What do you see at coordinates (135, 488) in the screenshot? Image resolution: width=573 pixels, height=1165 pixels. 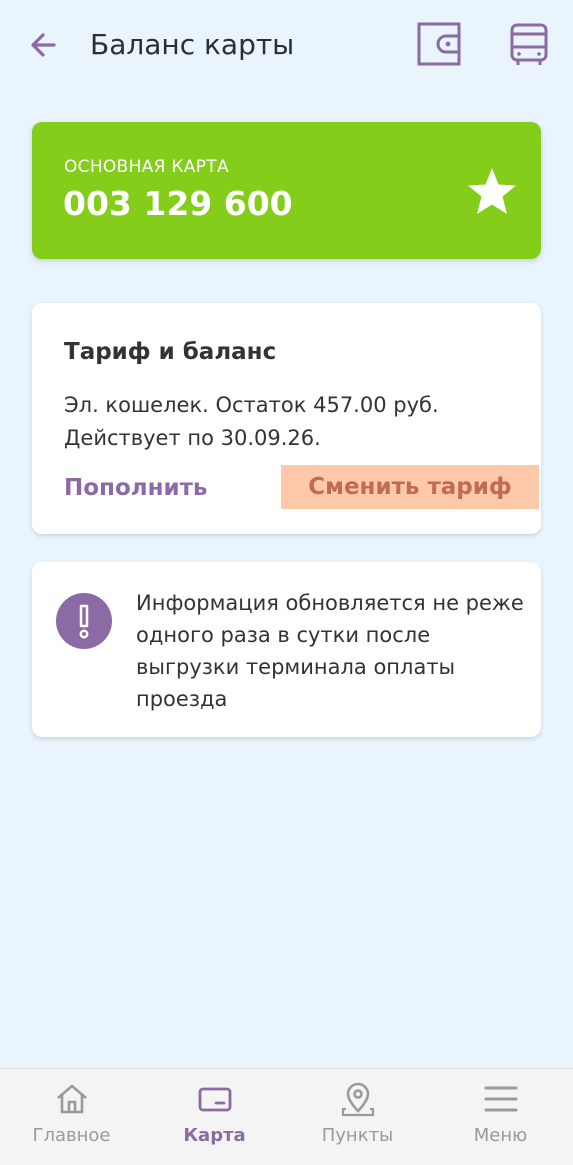 I see `top-up-button: Пополнить` at bounding box center [135, 488].